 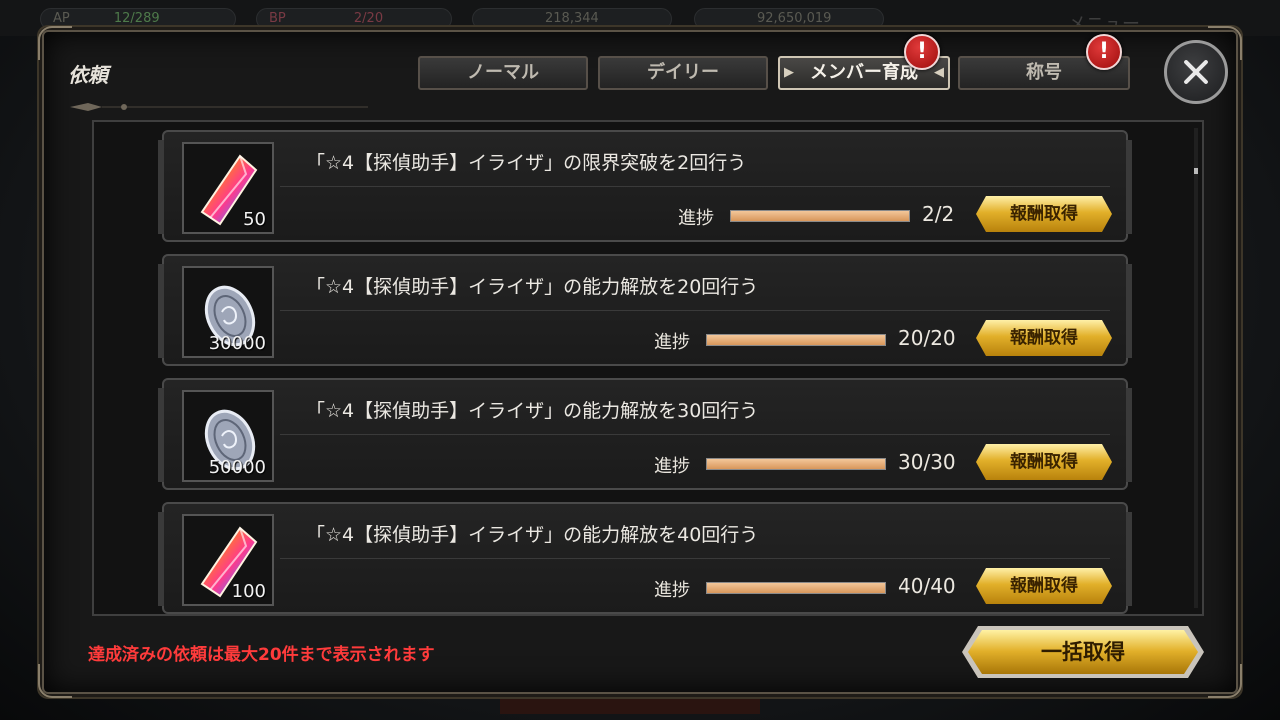 What do you see at coordinates (864, 72) in the screenshot?
I see `tab-member-training-label: メンバー育成` at bounding box center [864, 72].